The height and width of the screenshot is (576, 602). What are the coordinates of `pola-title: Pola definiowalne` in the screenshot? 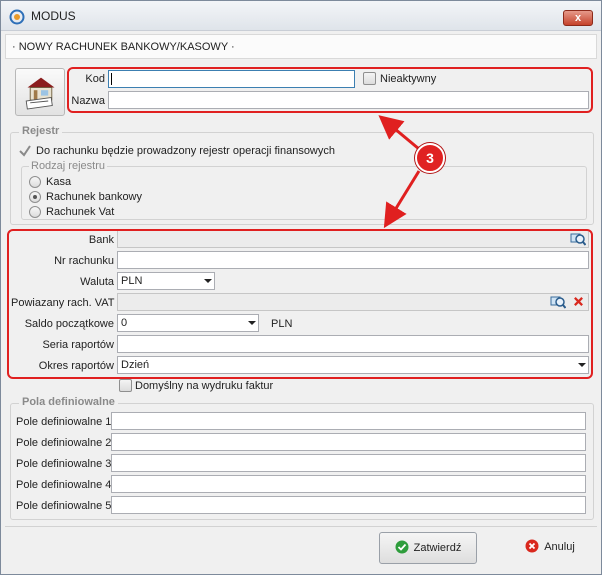 It's located at (68, 402).